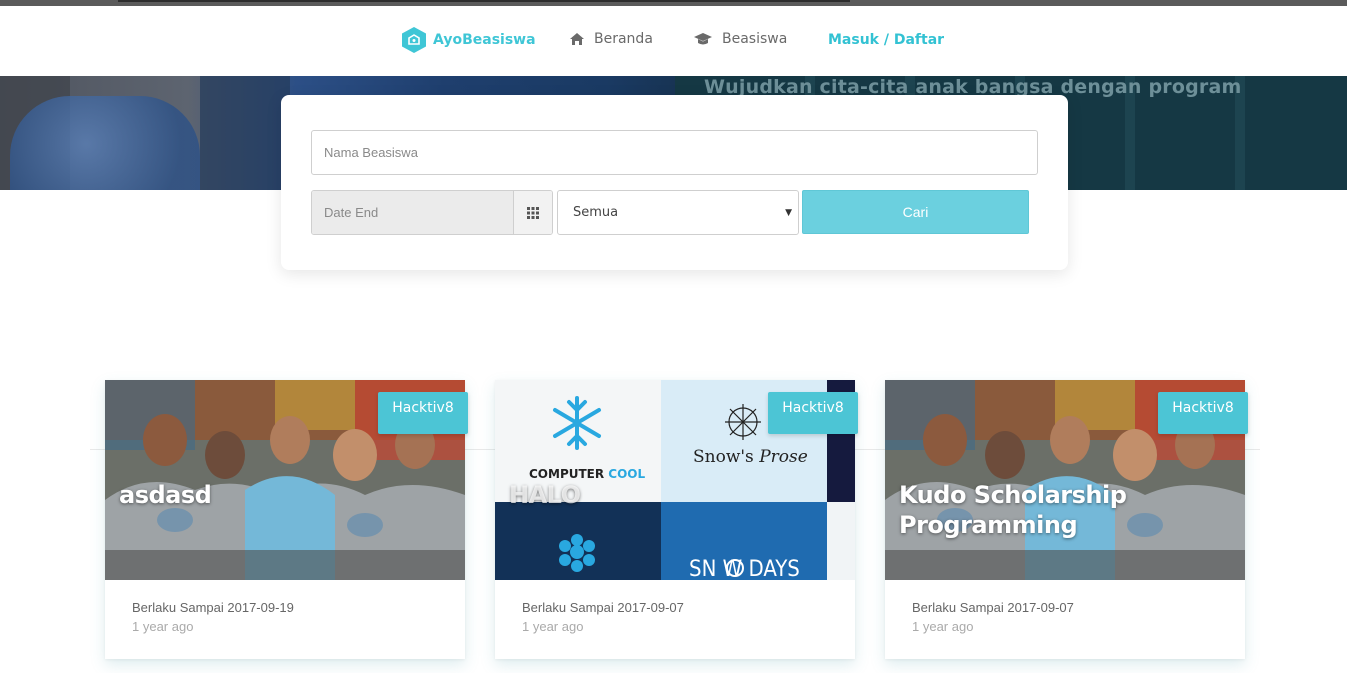 The image size is (1347, 673). Describe the element at coordinates (285, 619) in the screenshot. I see `card-body: Berlaku Sampai 2017-09-19 1 year ago` at that location.